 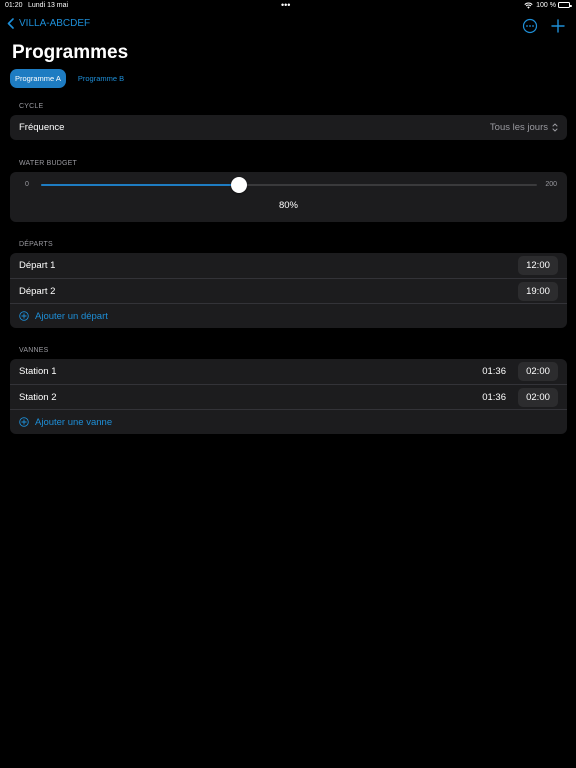 I want to click on back-label: VILLA-ABCDEF, so click(x=55, y=23).